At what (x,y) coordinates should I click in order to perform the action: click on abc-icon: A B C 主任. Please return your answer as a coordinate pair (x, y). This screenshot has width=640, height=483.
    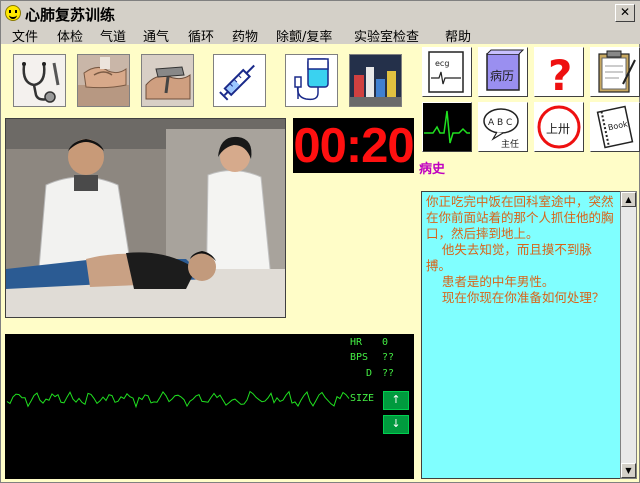
    Looking at the image, I should click on (503, 127).